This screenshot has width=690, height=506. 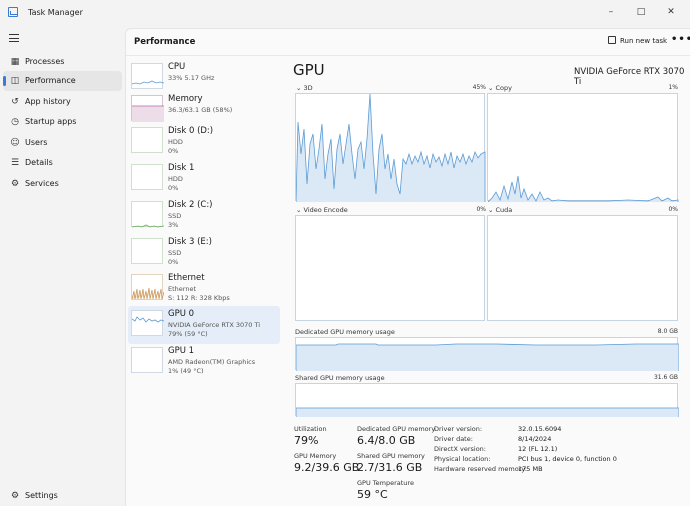 I want to click on driver-date-key: Driver date:, so click(x=453, y=439).